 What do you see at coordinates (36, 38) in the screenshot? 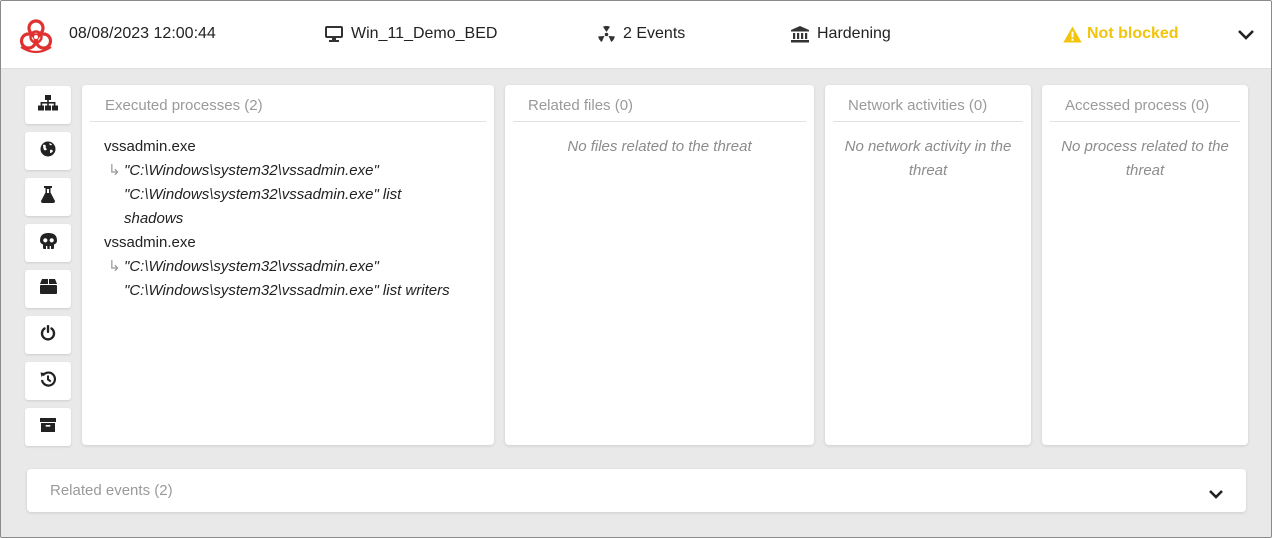
I see `biohazard-icon` at bounding box center [36, 38].